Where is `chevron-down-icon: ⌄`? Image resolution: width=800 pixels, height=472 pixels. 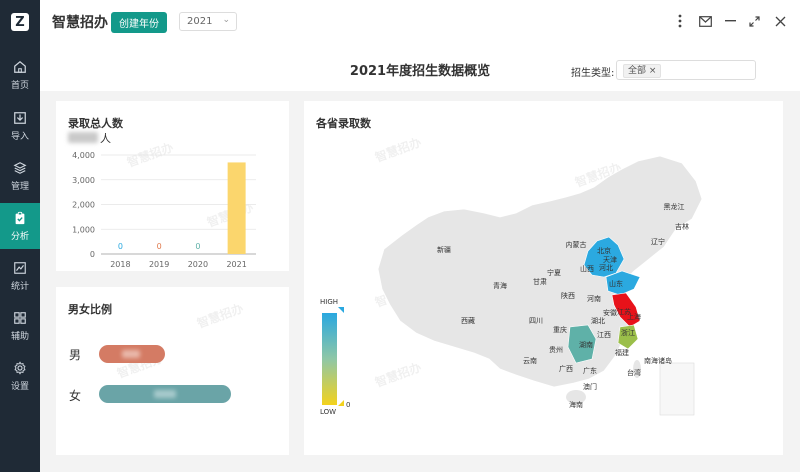
chevron-down-icon: ⌄ is located at coordinates (226, 20).